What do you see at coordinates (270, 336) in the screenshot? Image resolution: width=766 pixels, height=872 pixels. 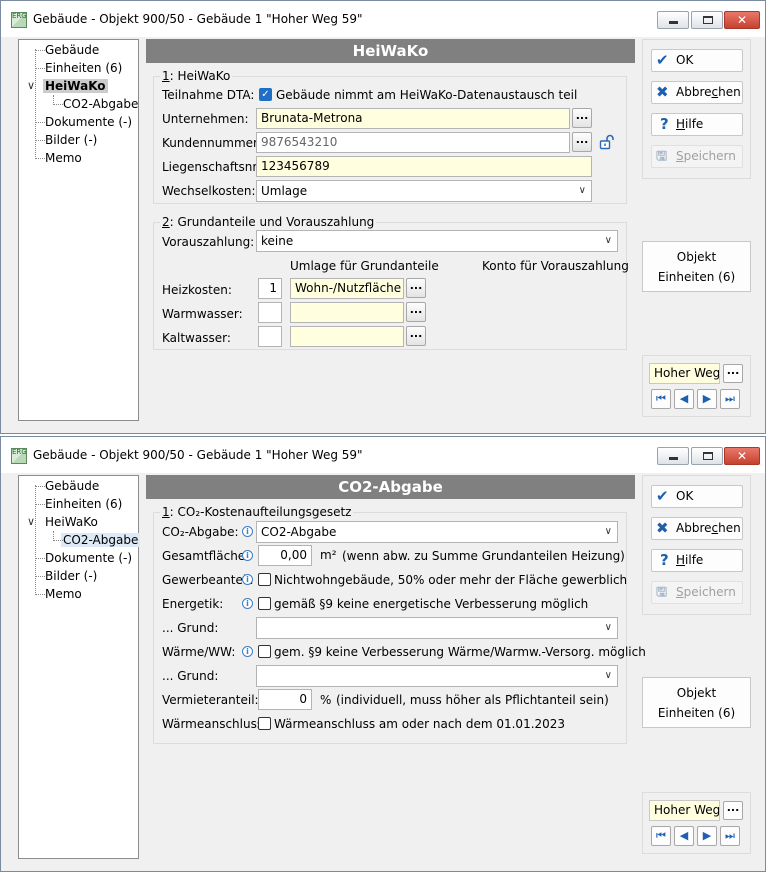 I see `kaltwasser-number` at bounding box center [270, 336].